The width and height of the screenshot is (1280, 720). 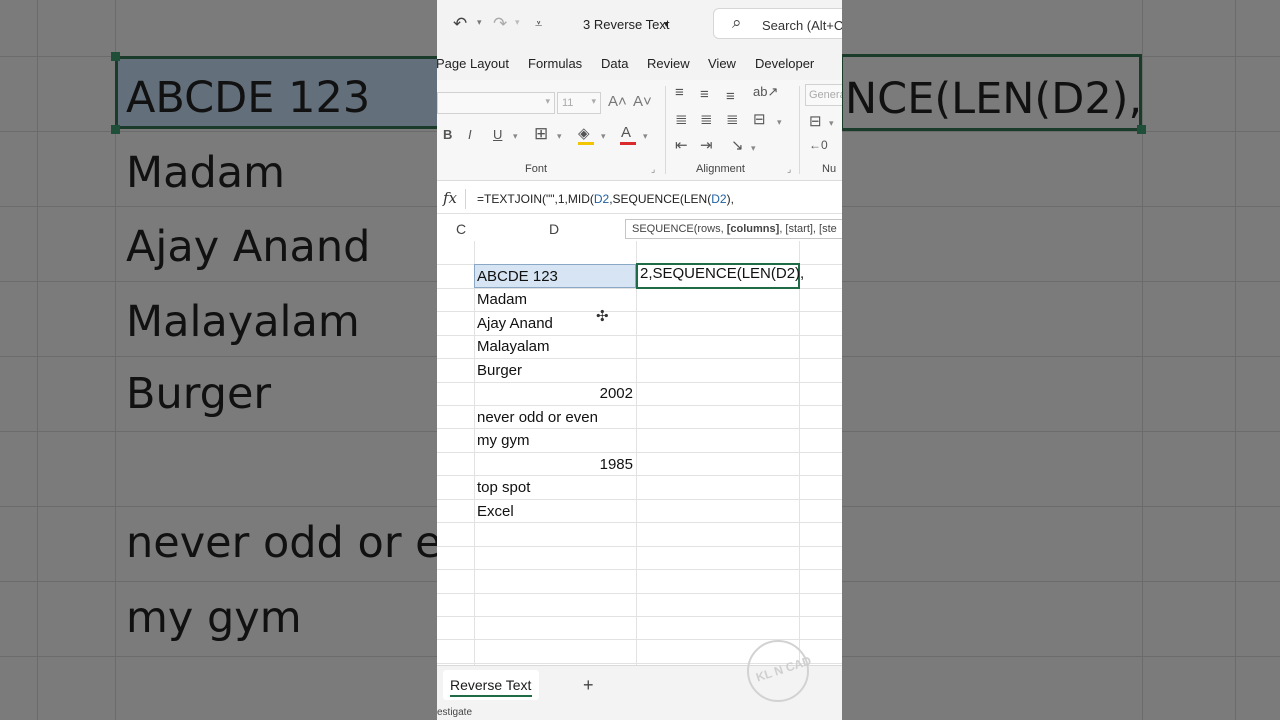 What do you see at coordinates (777, 23) in the screenshot?
I see `search-box: ⌕ Search (Alt+C` at bounding box center [777, 23].